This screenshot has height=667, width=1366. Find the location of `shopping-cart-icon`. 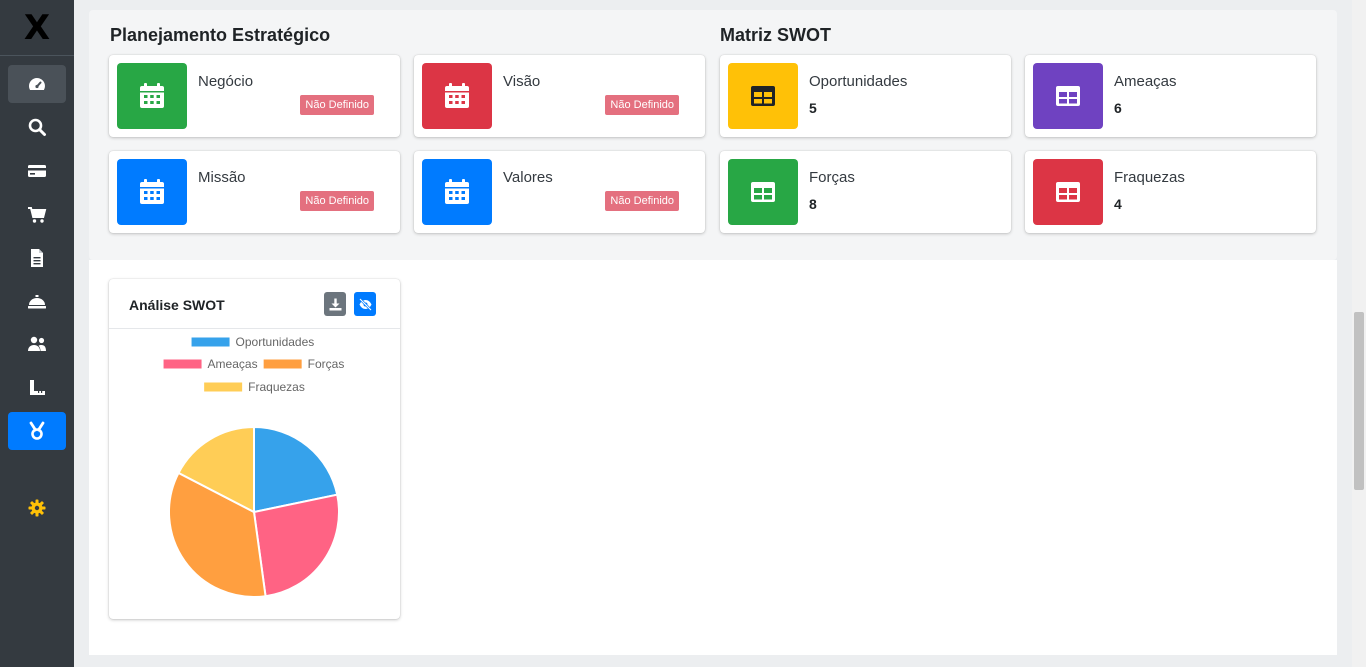

shopping-cart-icon is located at coordinates (37, 215).